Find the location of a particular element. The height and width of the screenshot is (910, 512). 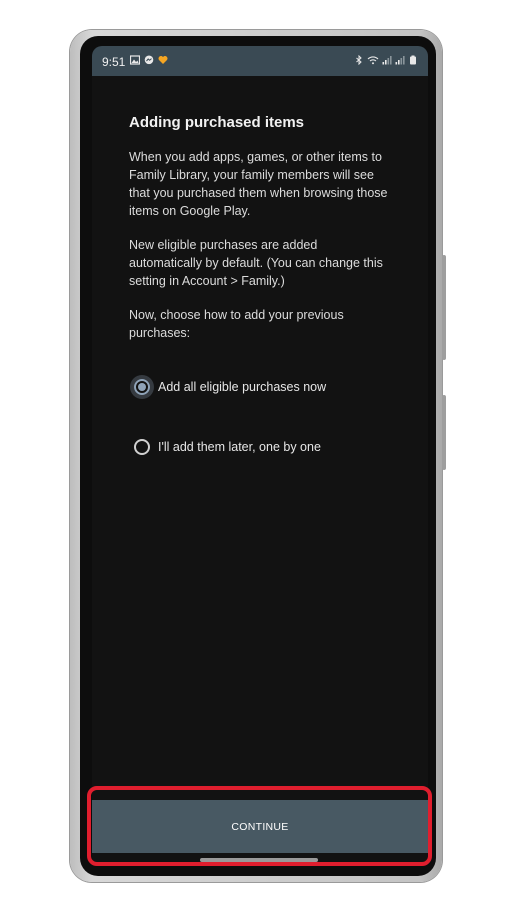

status-notification-icons is located at coordinates (149, 60).